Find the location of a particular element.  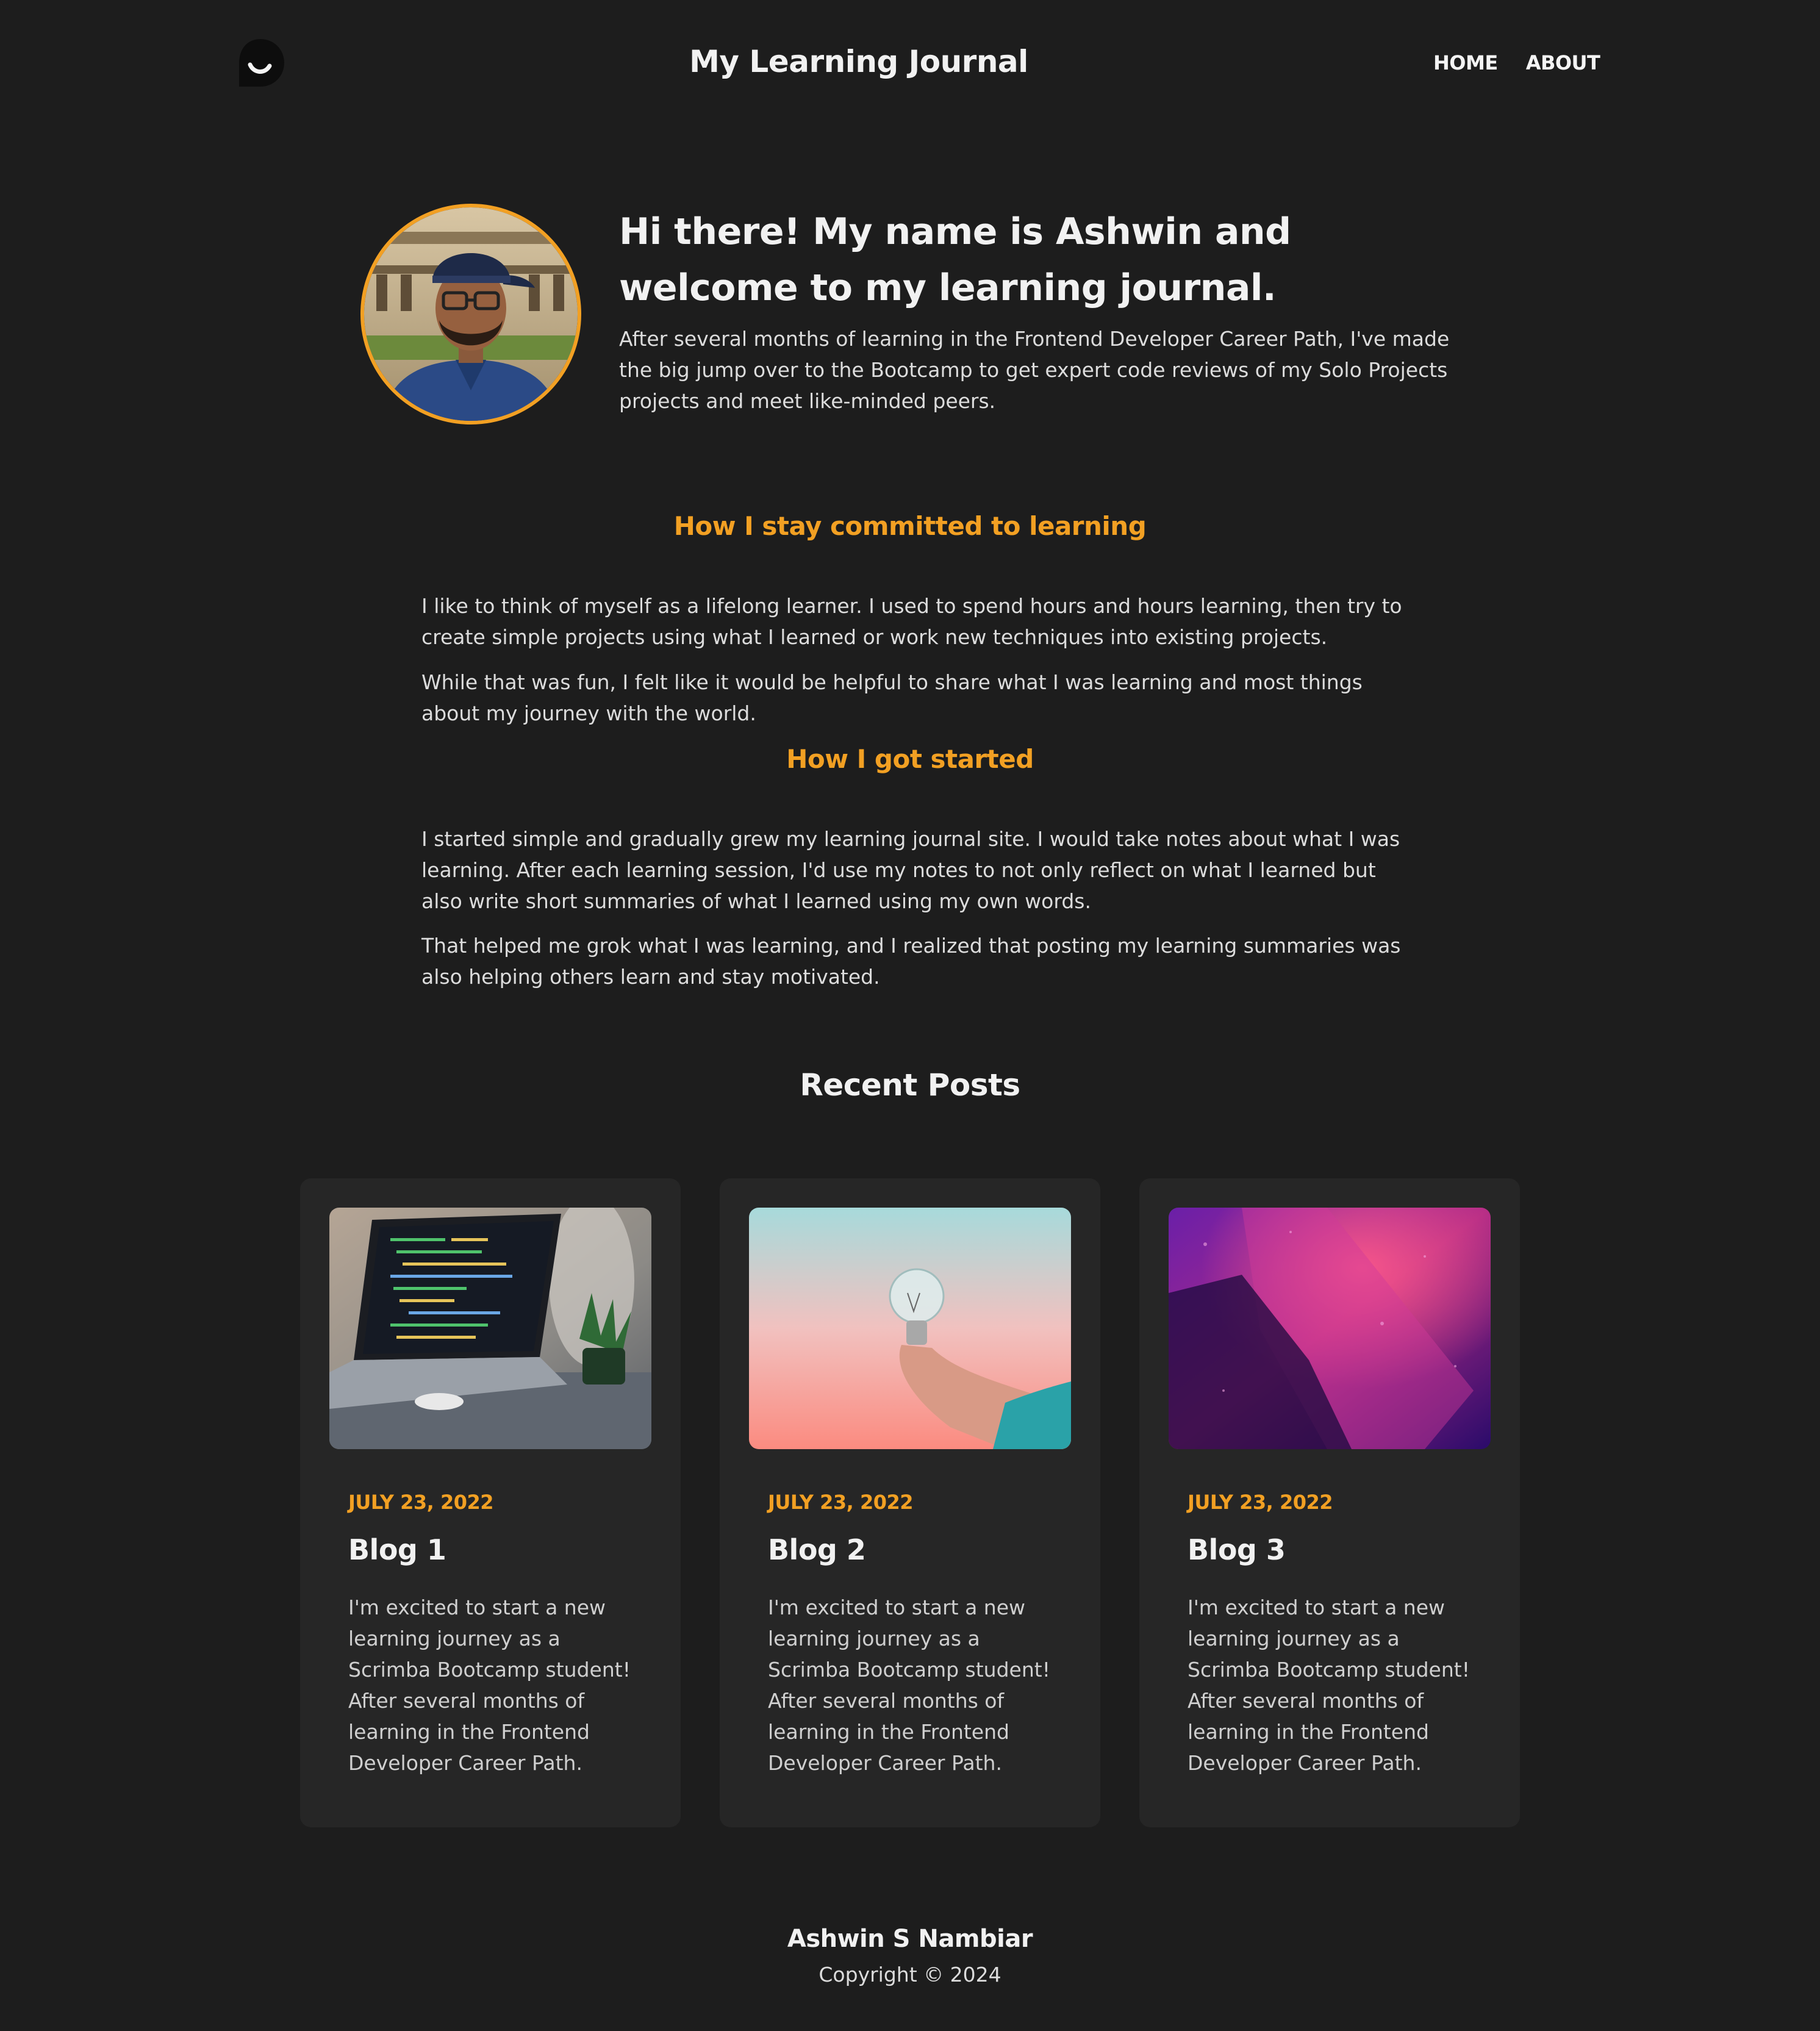

footer-copyright: Copyright © 2024 is located at coordinates (910, 1974).